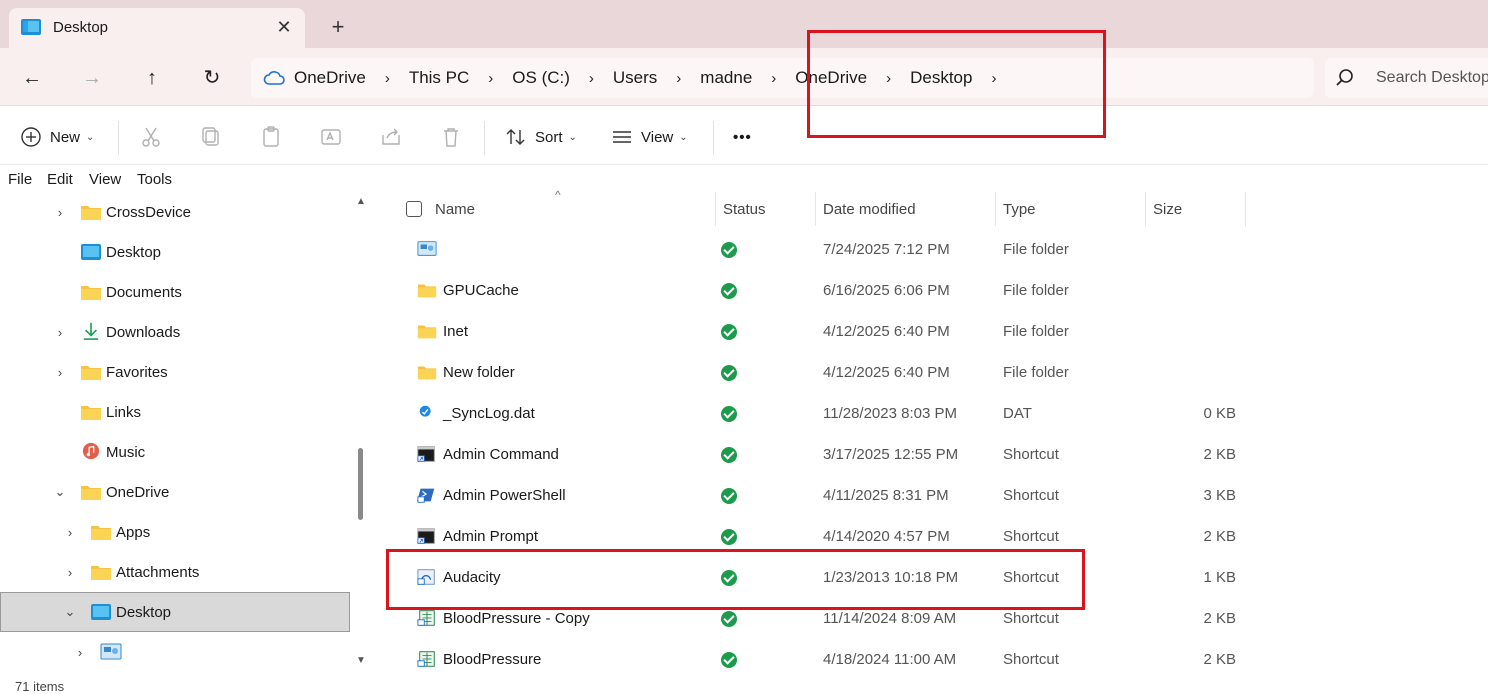 The width and height of the screenshot is (1488, 694). What do you see at coordinates (330, 78) in the screenshot?
I see `breadcrumb-onedrive: OneDrive` at bounding box center [330, 78].